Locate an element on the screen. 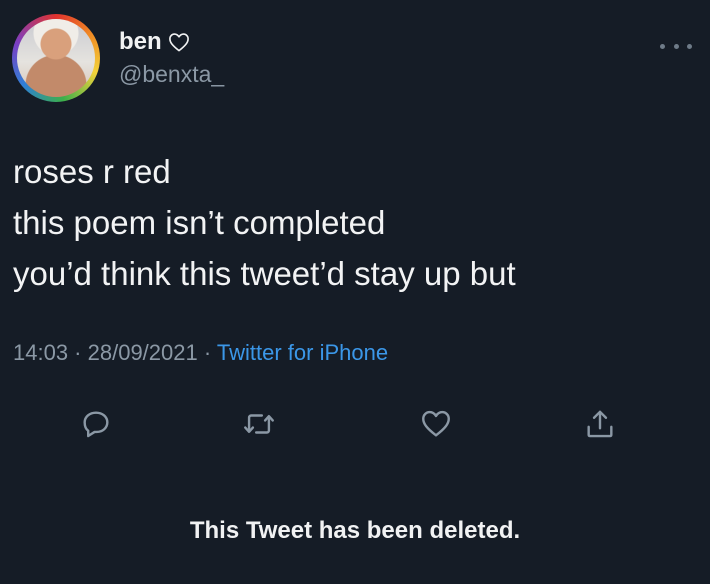 The width and height of the screenshot is (710, 584). tweet-line: you’d think this tweet’d stay up but is located at coordinates (264, 273).